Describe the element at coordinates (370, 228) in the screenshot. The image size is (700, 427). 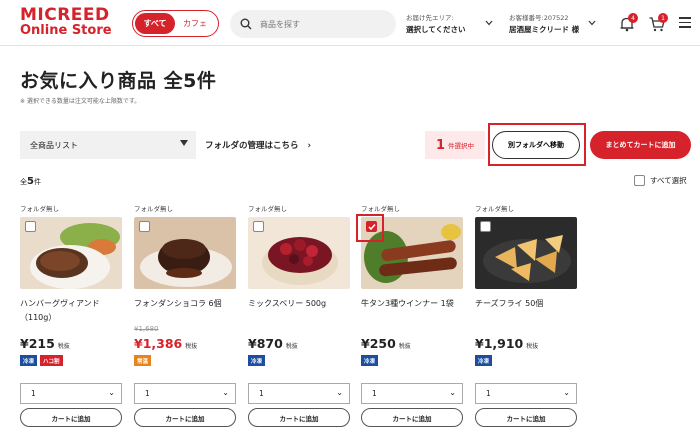
I see `checkbox-highlight` at that location.